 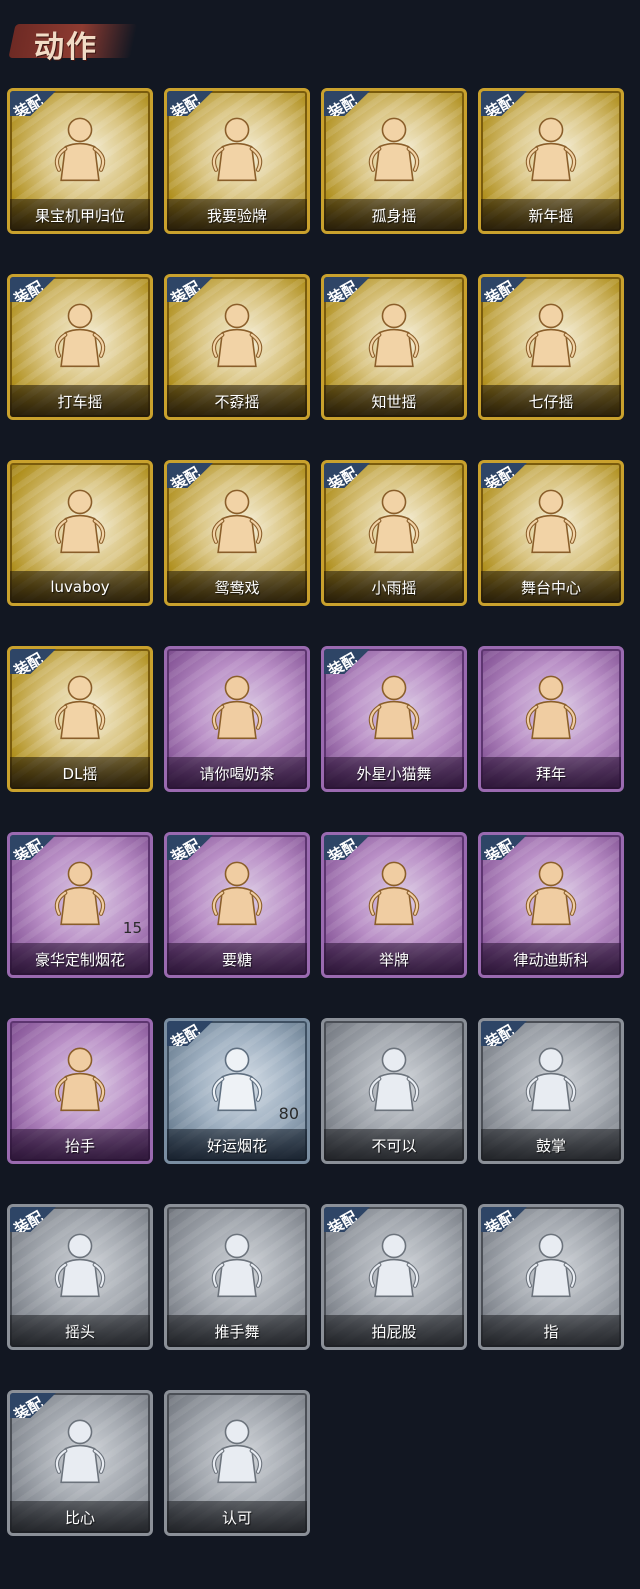 What do you see at coordinates (80, 587) in the screenshot?
I see `emote-label-bar: luvaboy` at bounding box center [80, 587].